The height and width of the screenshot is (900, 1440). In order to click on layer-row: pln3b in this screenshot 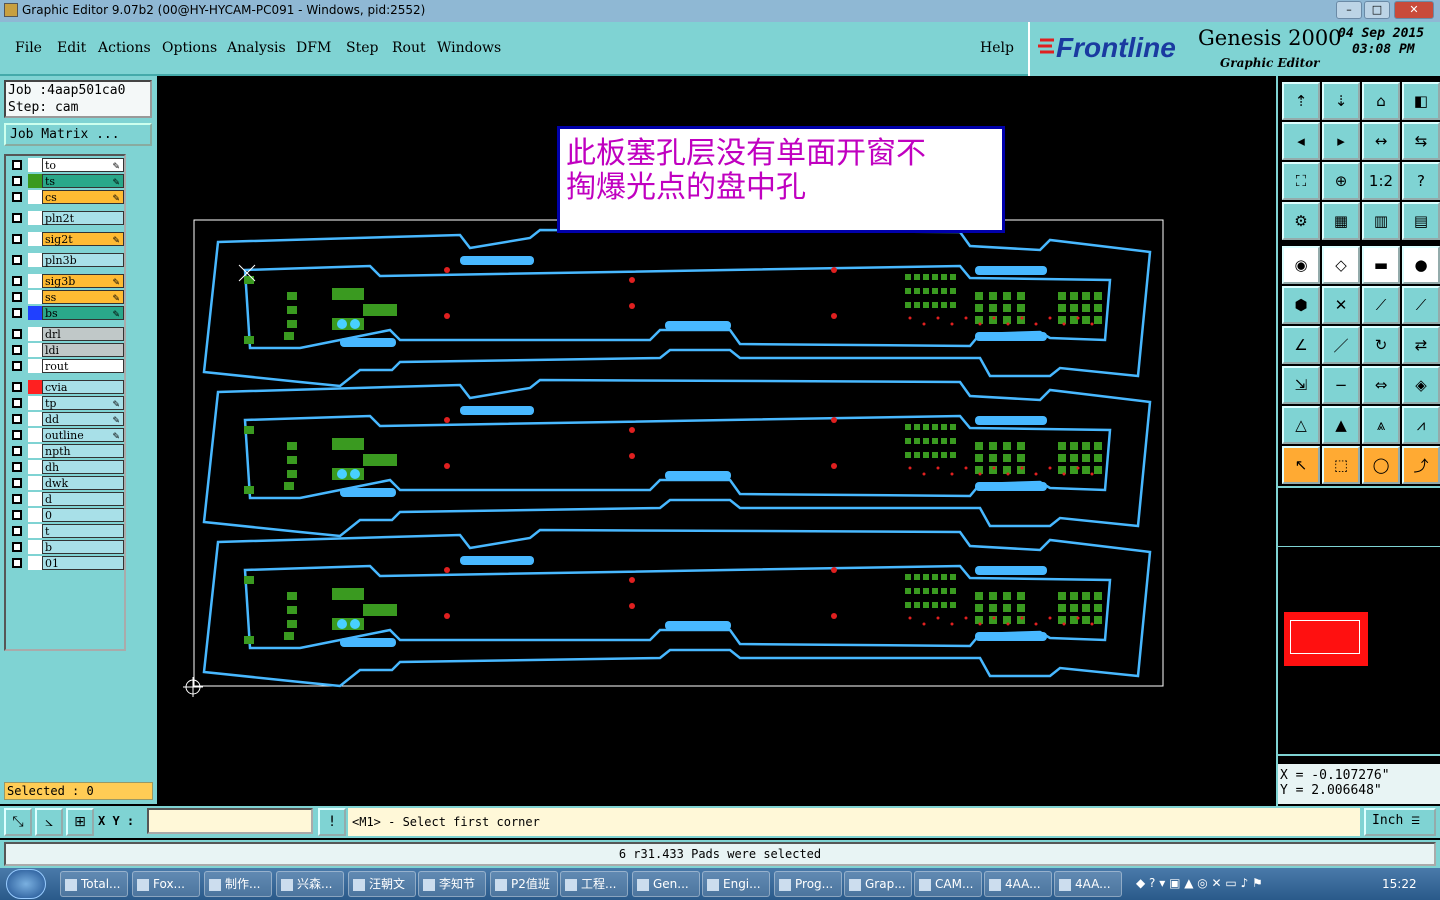, I will do `click(67, 260)`.